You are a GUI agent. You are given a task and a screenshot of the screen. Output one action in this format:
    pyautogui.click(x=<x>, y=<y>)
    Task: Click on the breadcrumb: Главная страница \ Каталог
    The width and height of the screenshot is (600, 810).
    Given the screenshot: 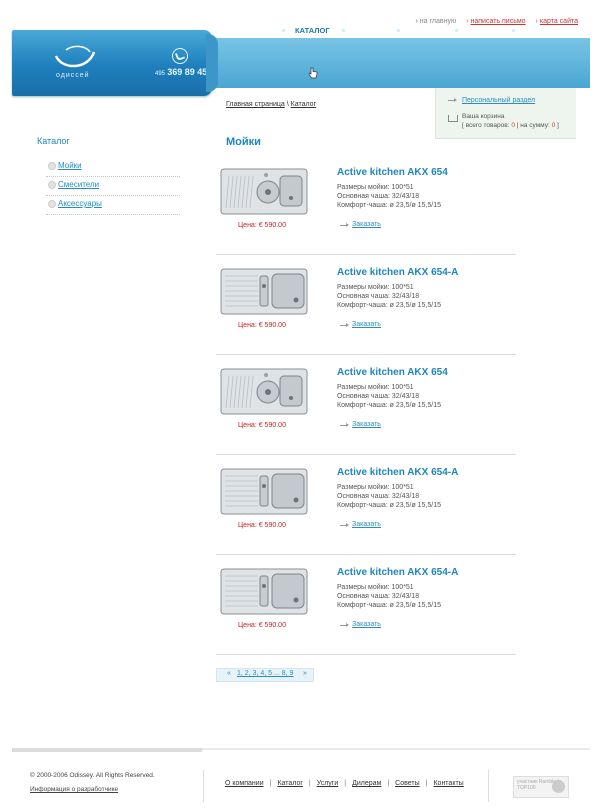 What is the action you would take?
    pyautogui.click(x=271, y=104)
    